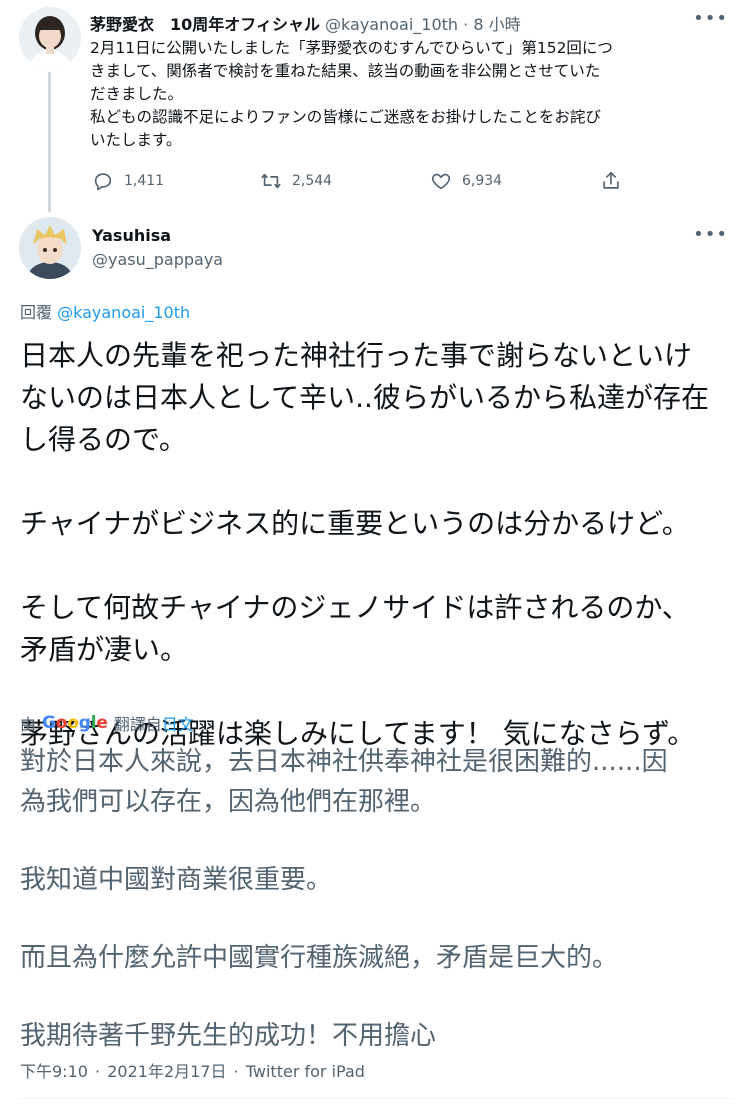 Image resolution: width=752 pixels, height=1104 pixels. What do you see at coordinates (178, 723) in the screenshot?
I see `source-language-link: 日文` at bounding box center [178, 723].